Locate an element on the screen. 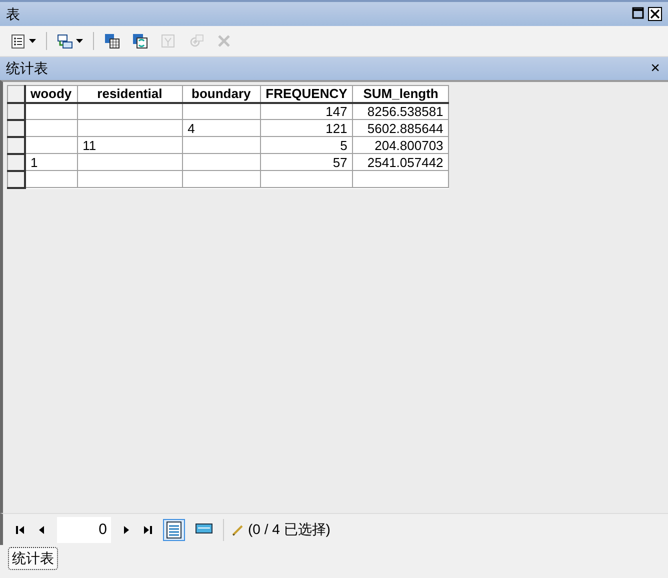  table-cell: 4 is located at coordinates (221, 128).